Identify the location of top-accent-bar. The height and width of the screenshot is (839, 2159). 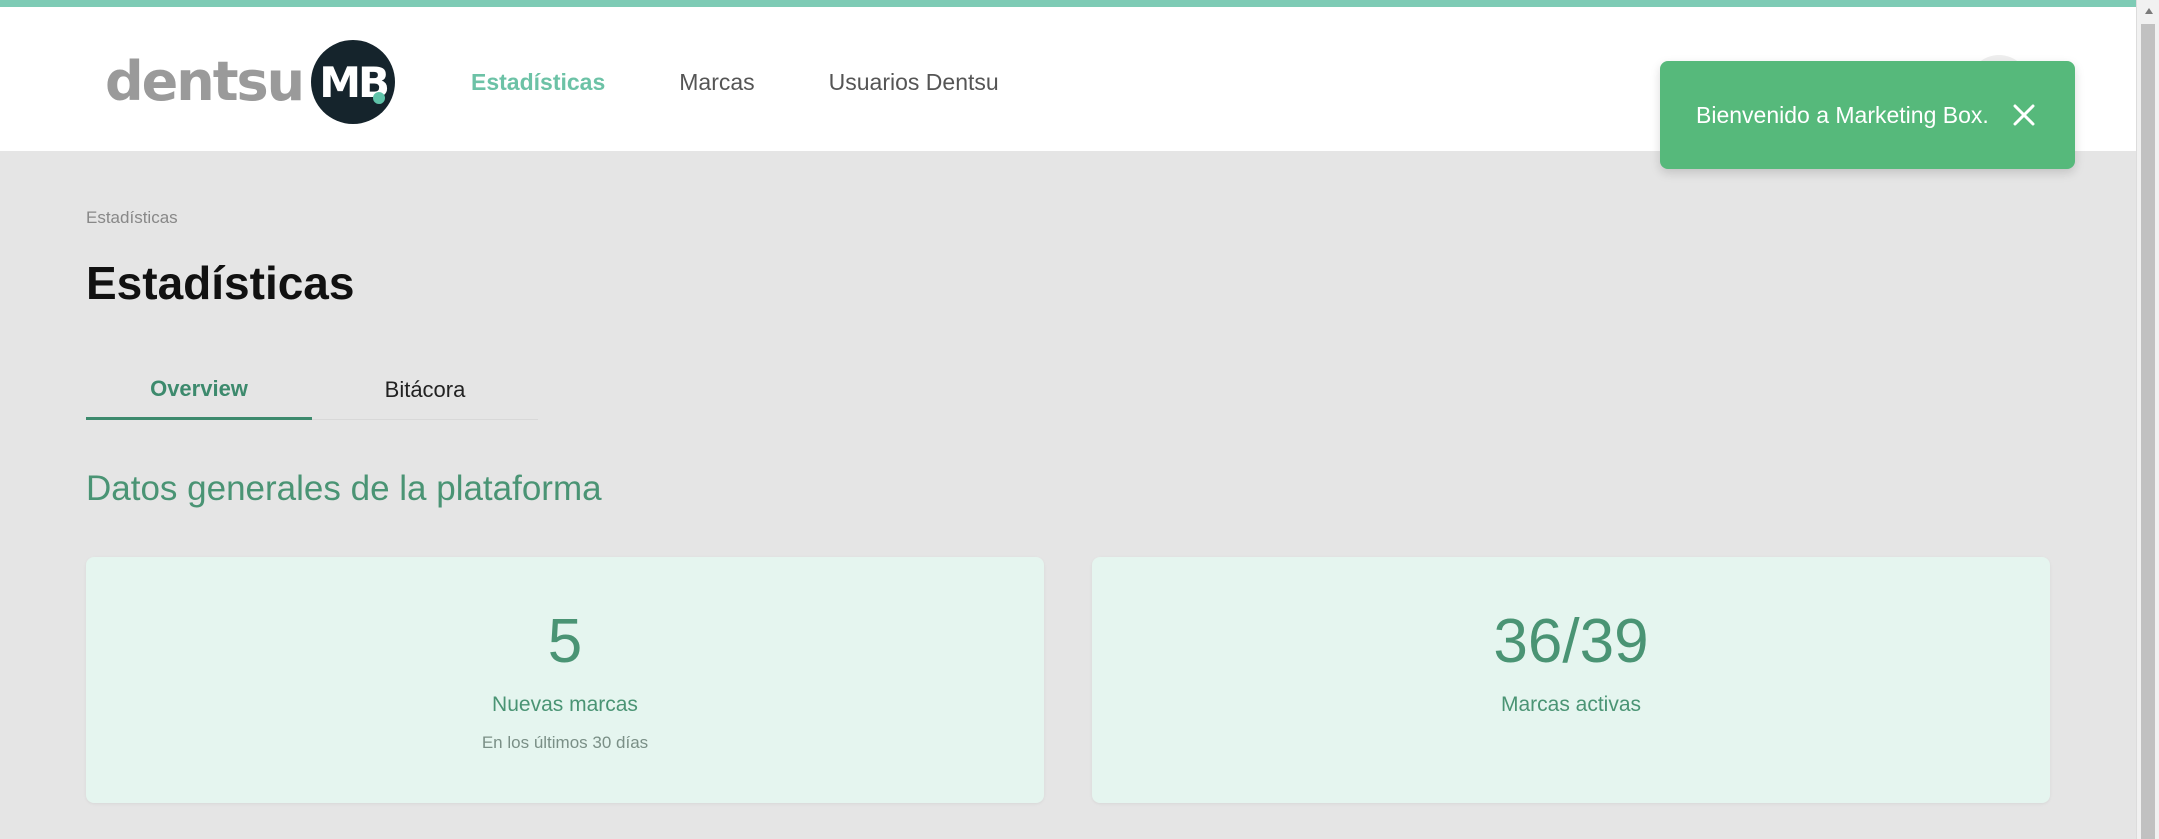
(1068, 3).